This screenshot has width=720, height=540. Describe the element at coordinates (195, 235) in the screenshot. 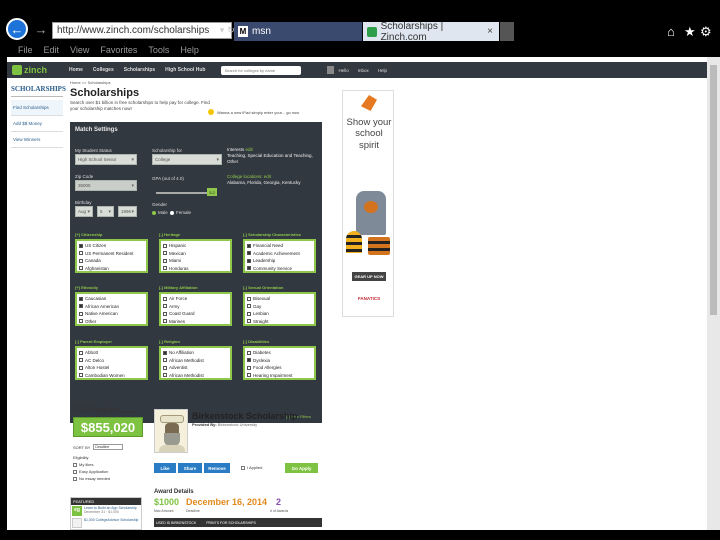

I see `criteria-group-title: [-] Heritage` at that location.